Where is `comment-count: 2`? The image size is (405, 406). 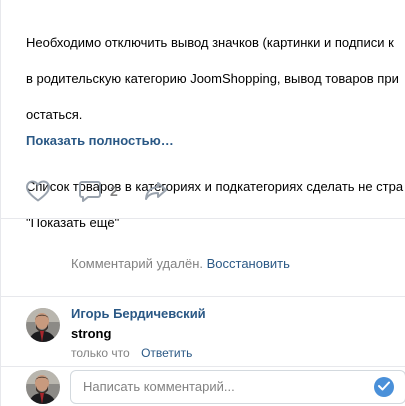
comment-count: 2 is located at coordinates (114, 191).